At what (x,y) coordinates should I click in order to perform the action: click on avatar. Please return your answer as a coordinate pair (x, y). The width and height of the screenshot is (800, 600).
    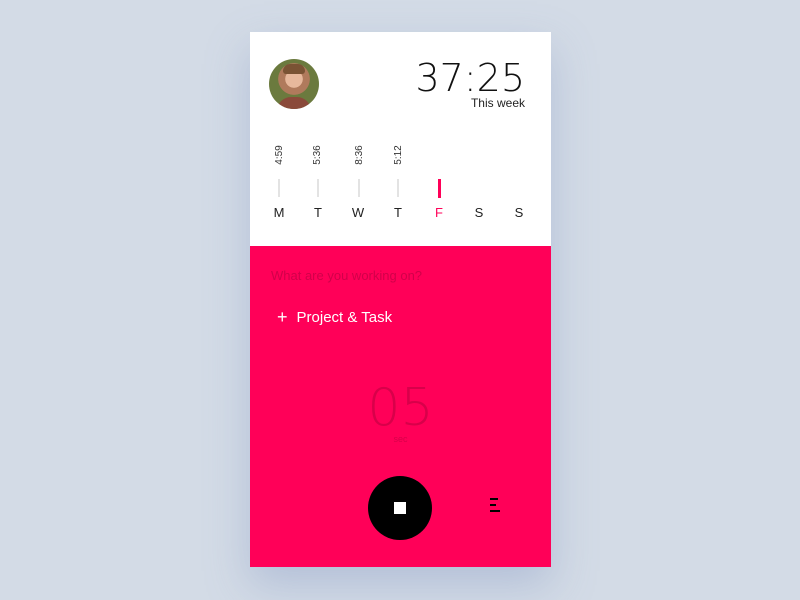
    Looking at the image, I should click on (294, 84).